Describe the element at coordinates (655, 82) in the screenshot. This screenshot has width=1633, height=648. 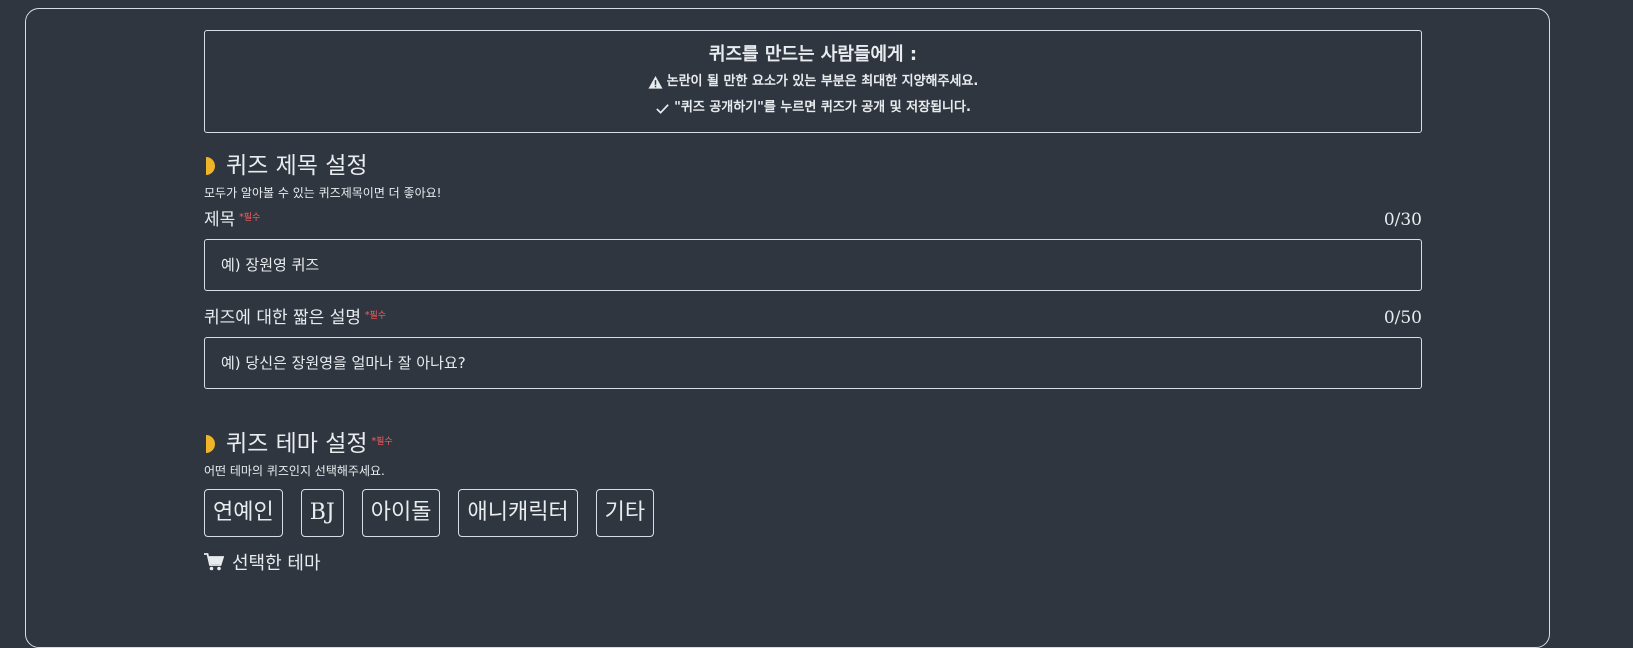
I see `warning-triangle-icon` at that location.